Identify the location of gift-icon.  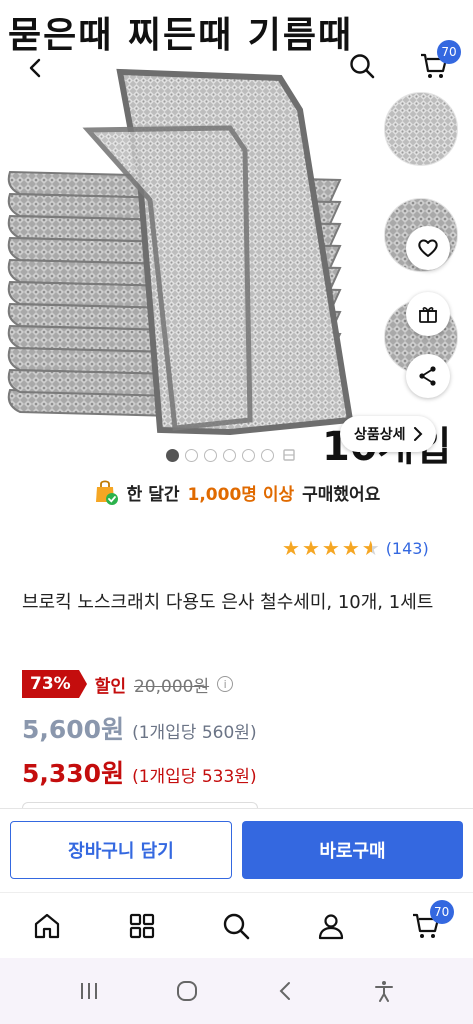
(428, 315).